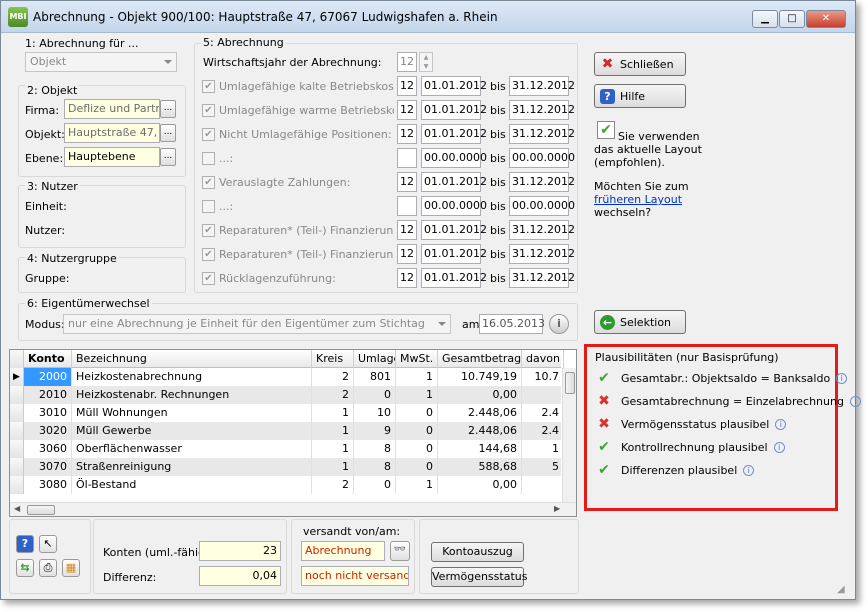 The height and width of the screenshot is (612, 868). Describe the element at coordinates (48, 359) in the screenshot. I see `column-header: Konto` at that location.